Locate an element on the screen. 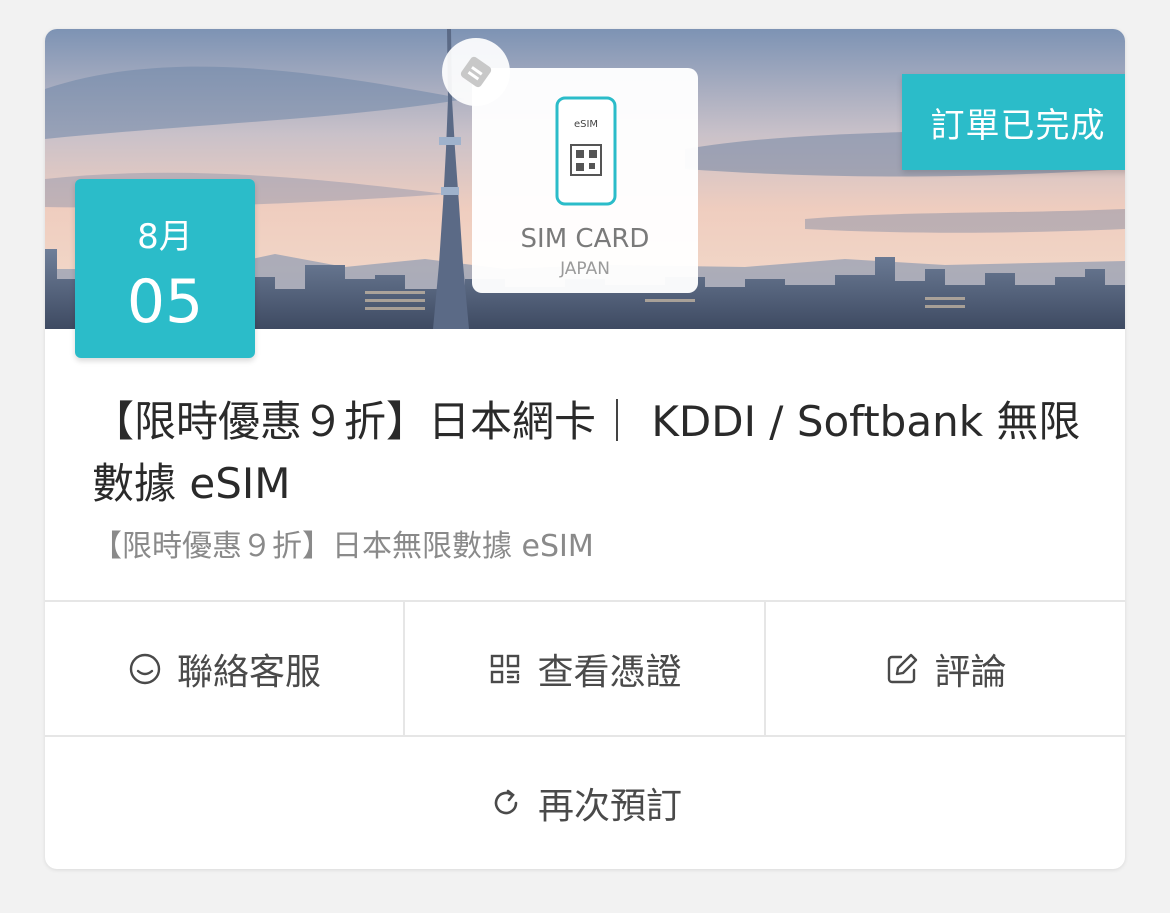  contact-support-label: 聯絡客服 is located at coordinates (248, 672).